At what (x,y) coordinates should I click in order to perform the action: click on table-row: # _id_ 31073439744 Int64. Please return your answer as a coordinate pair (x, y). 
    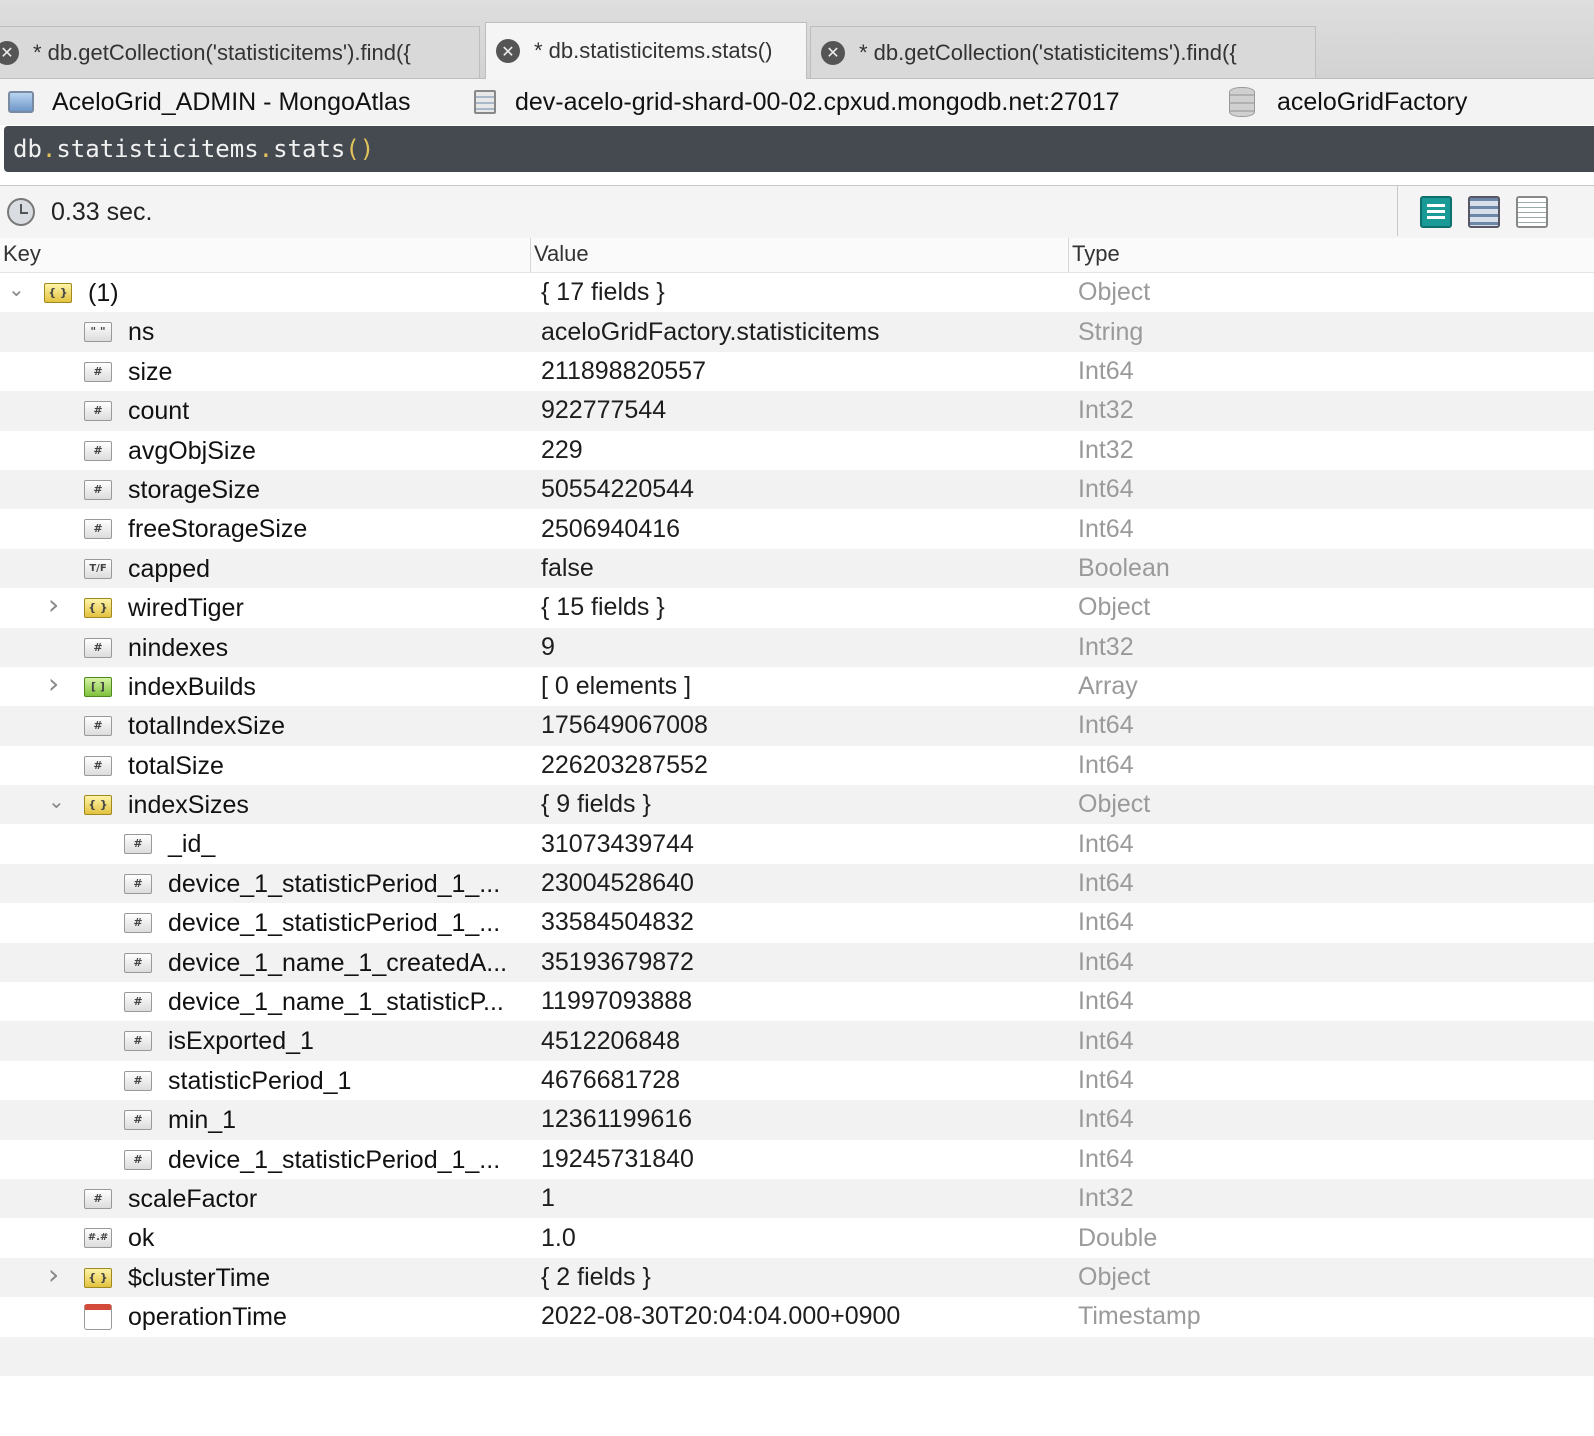
    Looking at the image, I should click on (797, 844).